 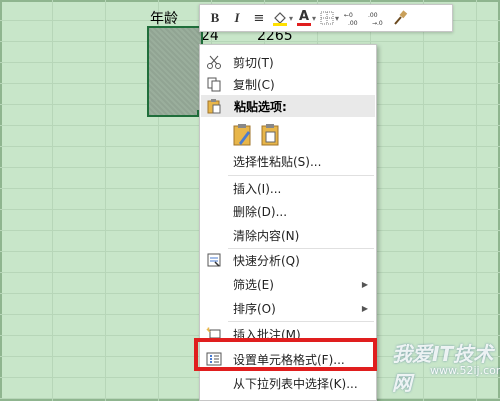 What do you see at coordinates (288, 62) in the screenshot?
I see `menu-item-cut: 剪切(T)` at bounding box center [288, 62].